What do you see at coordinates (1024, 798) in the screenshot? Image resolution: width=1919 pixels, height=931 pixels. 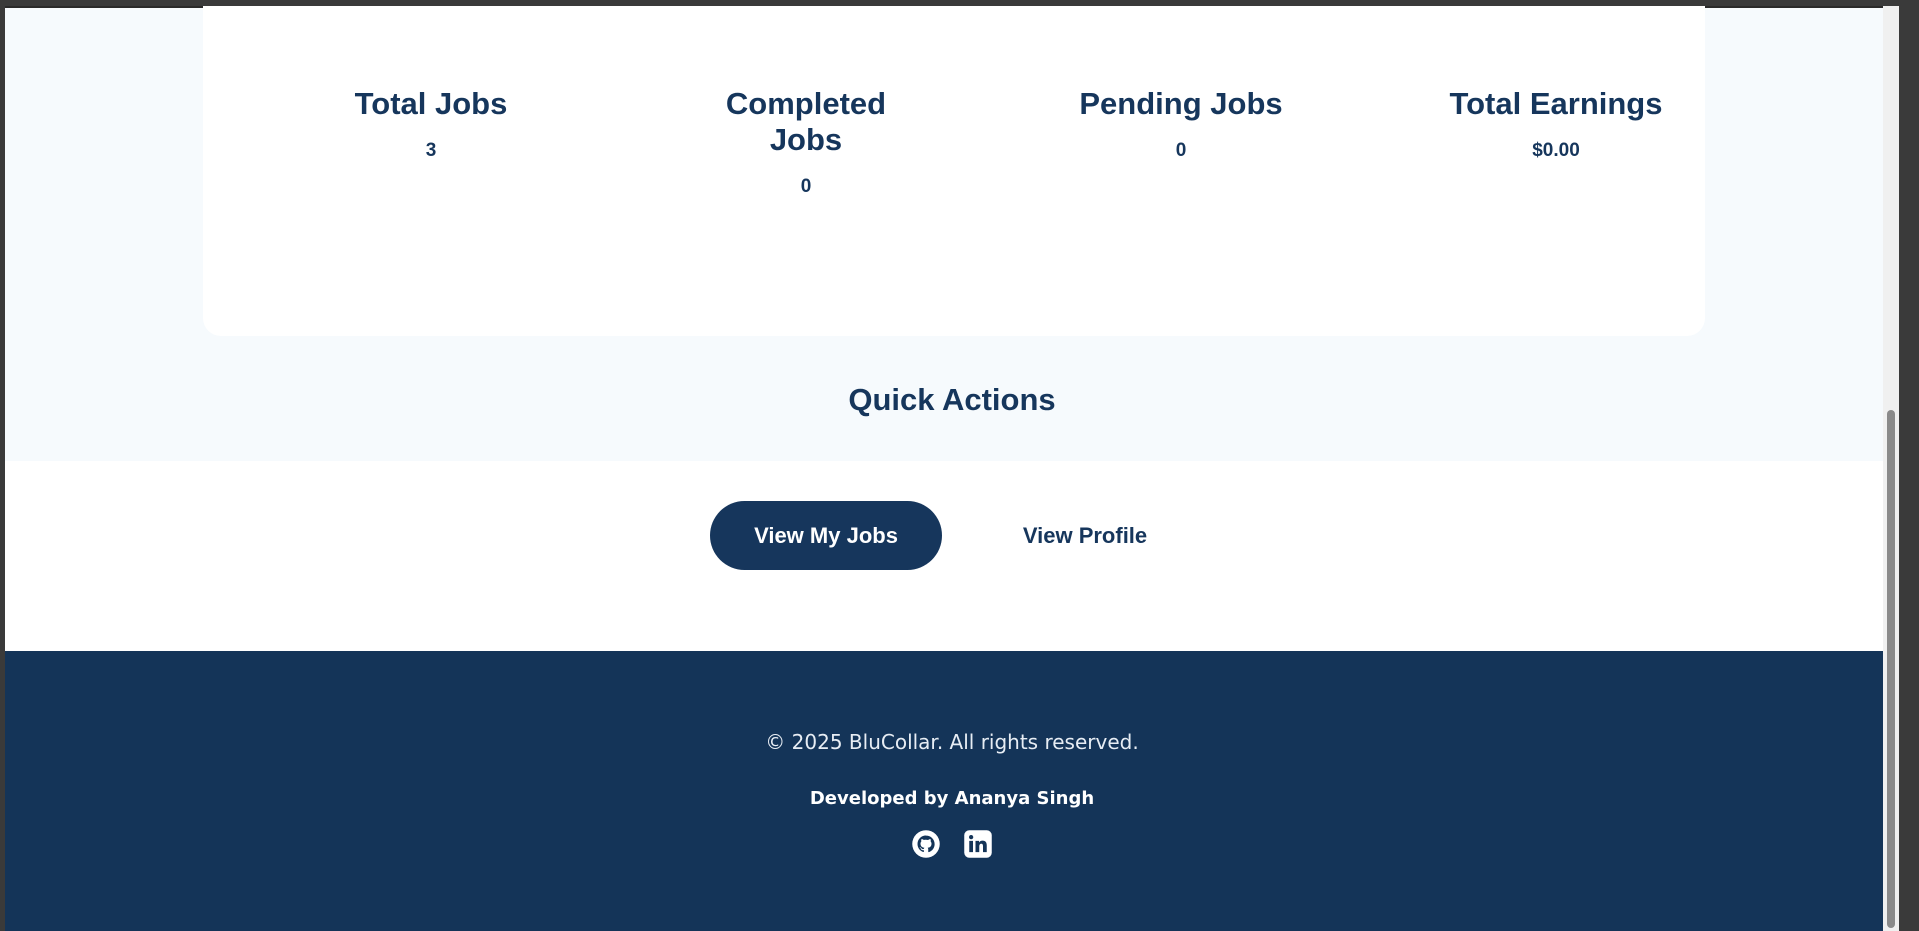 I see `developer-name: Ananya Singh` at bounding box center [1024, 798].